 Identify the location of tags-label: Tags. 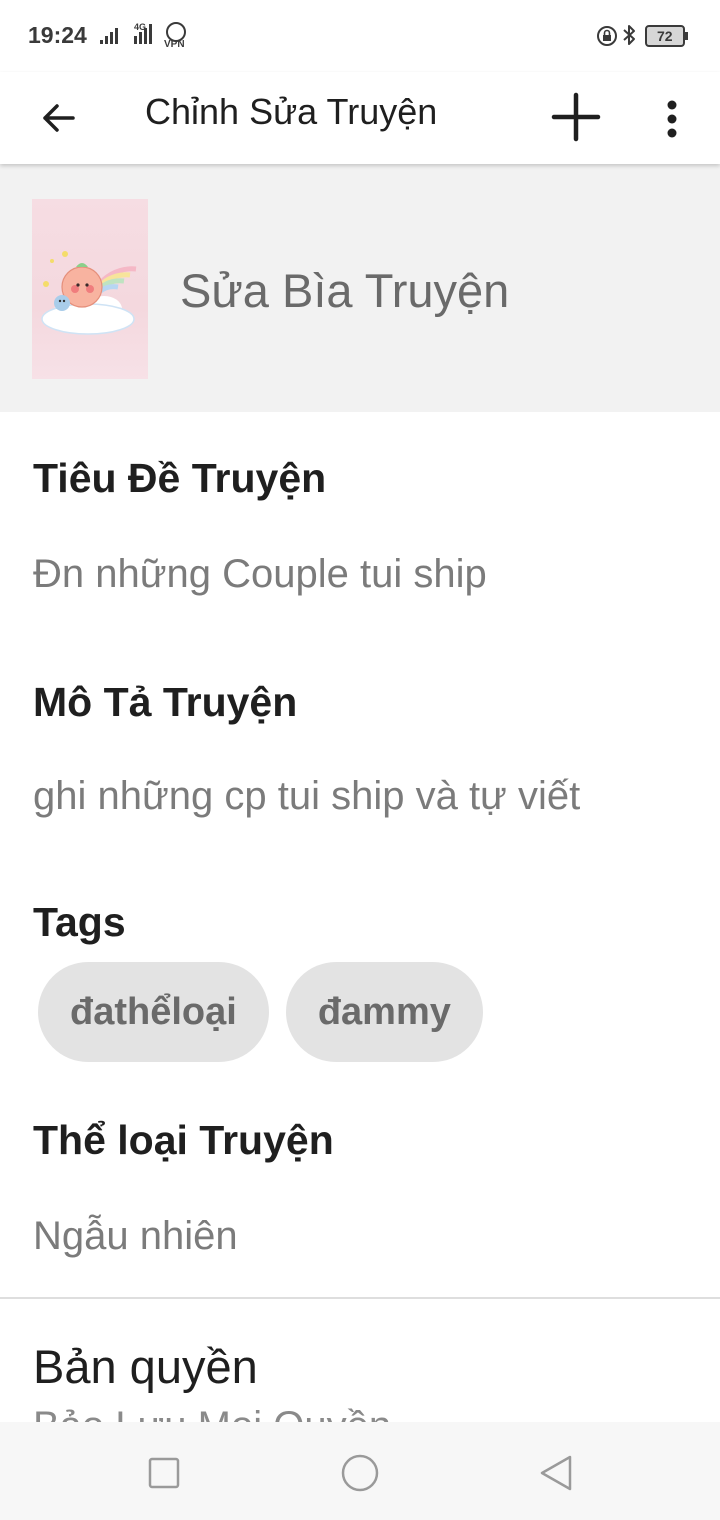
(79, 922).